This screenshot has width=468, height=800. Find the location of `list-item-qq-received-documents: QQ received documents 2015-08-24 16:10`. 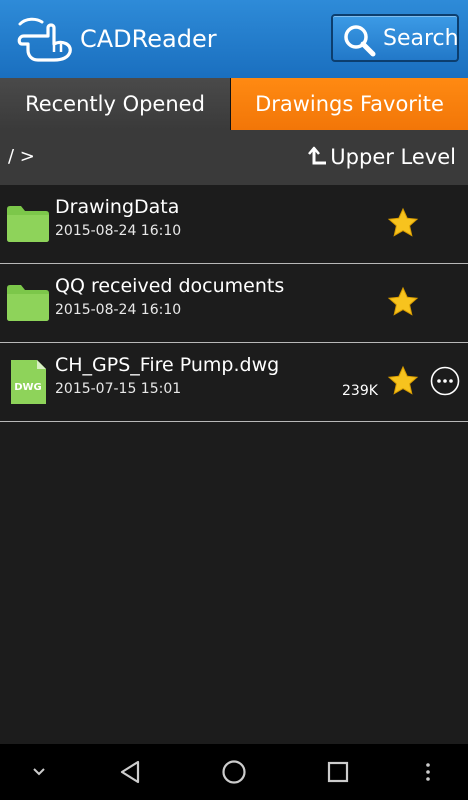

list-item-qq-received-documents: QQ received documents 2015-08-24 16:10 is located at coordinates (234, 303).